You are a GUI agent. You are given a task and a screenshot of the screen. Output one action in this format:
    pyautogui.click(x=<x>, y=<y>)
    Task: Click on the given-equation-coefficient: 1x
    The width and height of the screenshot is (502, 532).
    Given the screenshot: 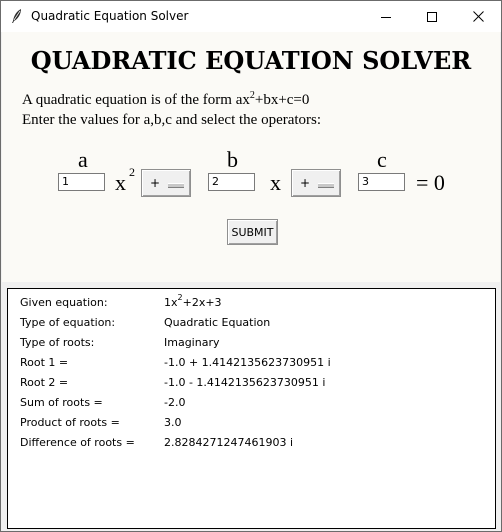 What is the action you would take?
    pyautogui.click(x=171, y=302)
    